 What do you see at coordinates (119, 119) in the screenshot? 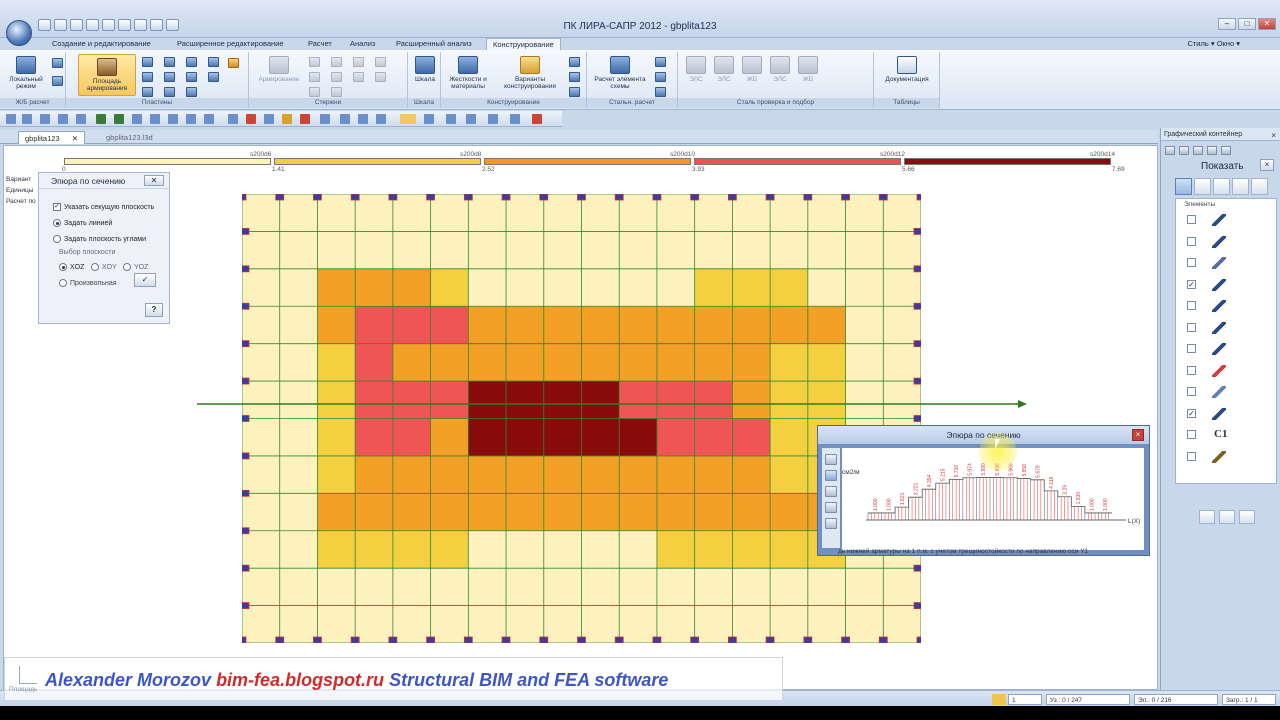
I see `select-elements-icon` at bounding box center [119, 119].